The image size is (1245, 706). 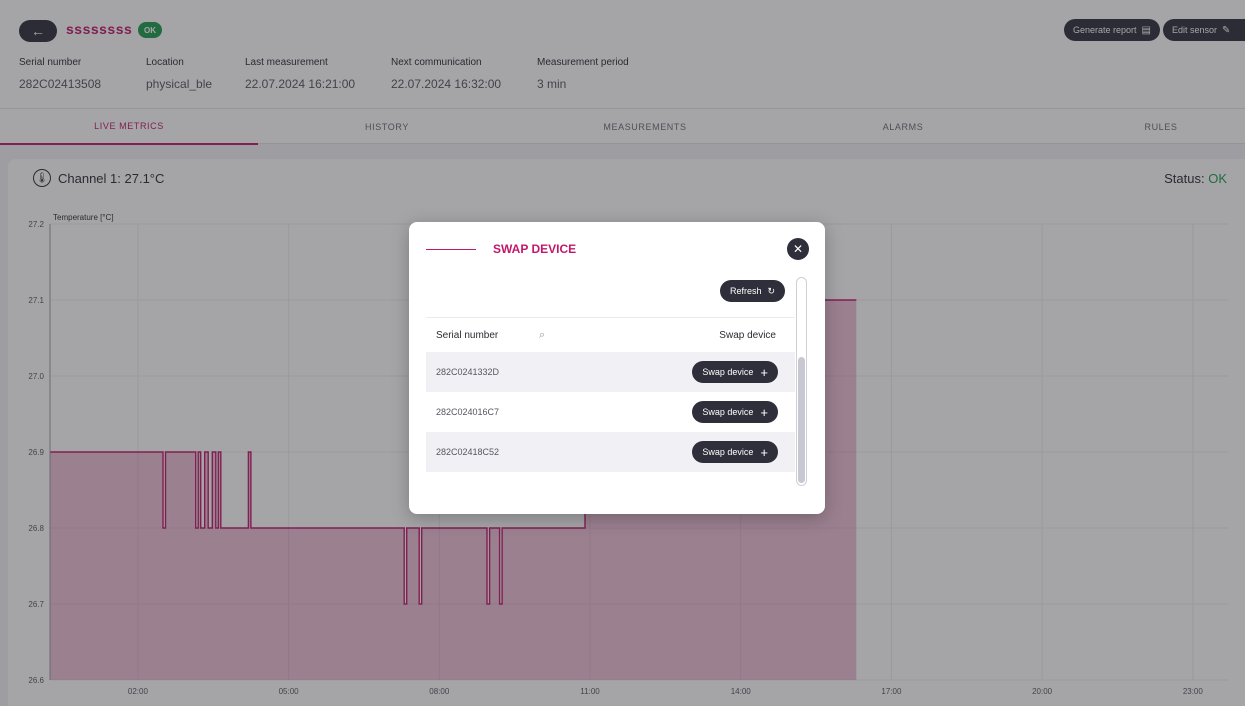 I want to click on col-swap-device: Swap device, so click(x=747, y=335).